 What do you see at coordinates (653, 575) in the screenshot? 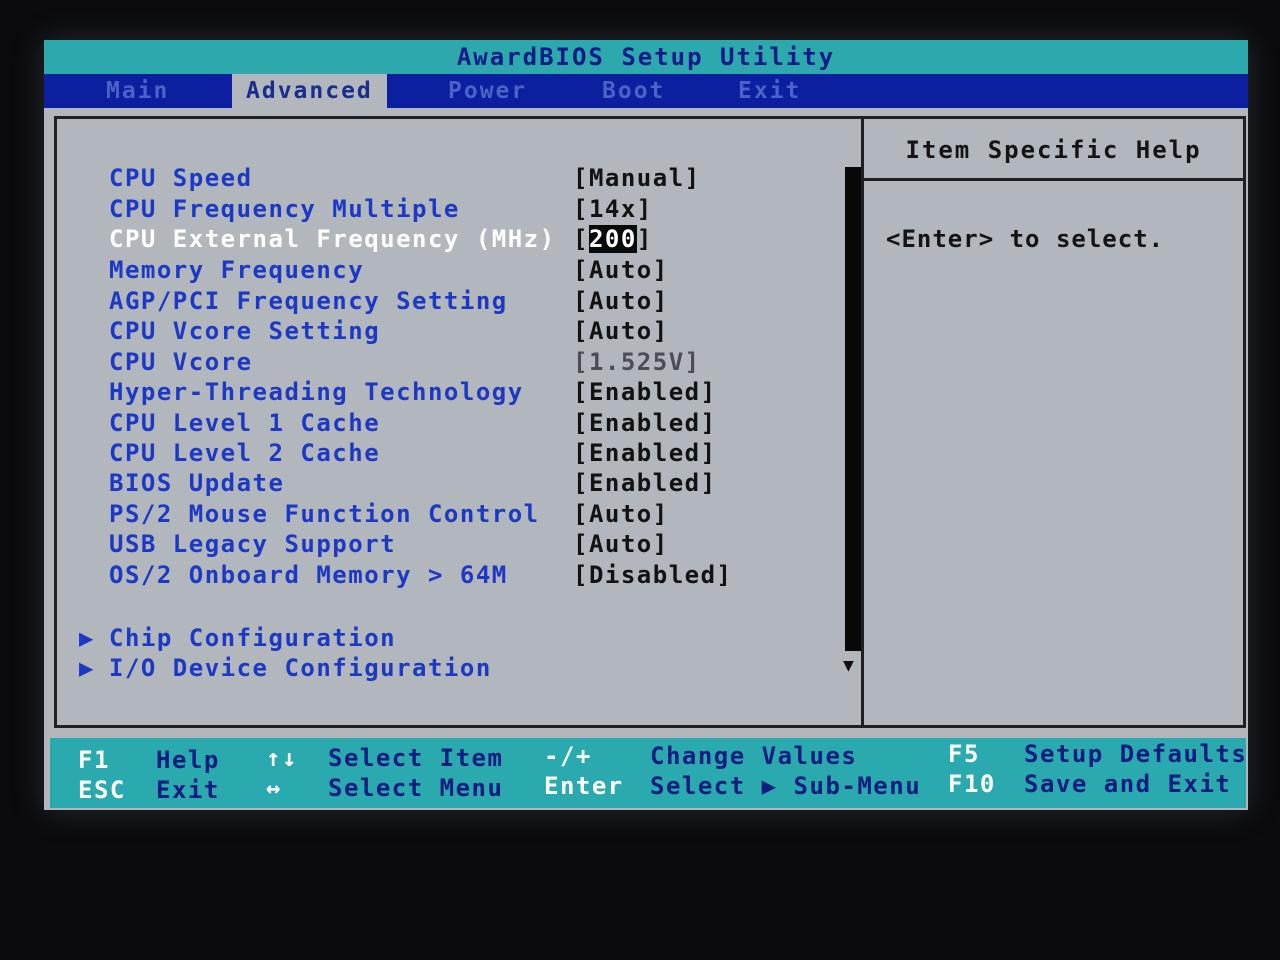
I see `setting-value: [Disabled]` at bounding box center [653, 575].